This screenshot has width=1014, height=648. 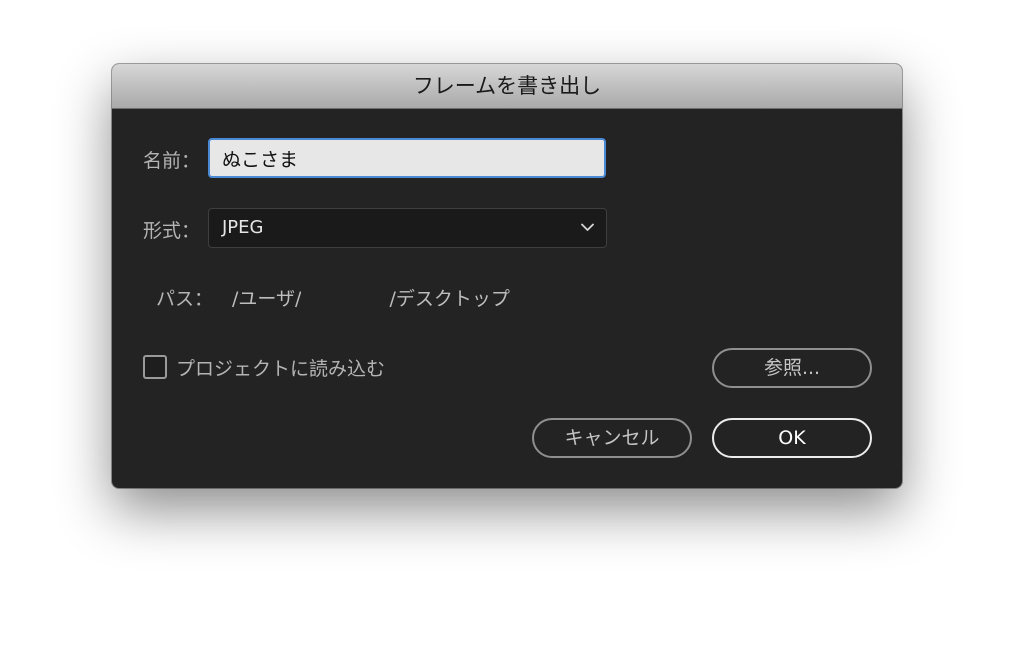 I want to click on format-select: JPEG, so click(x=407, y=228).